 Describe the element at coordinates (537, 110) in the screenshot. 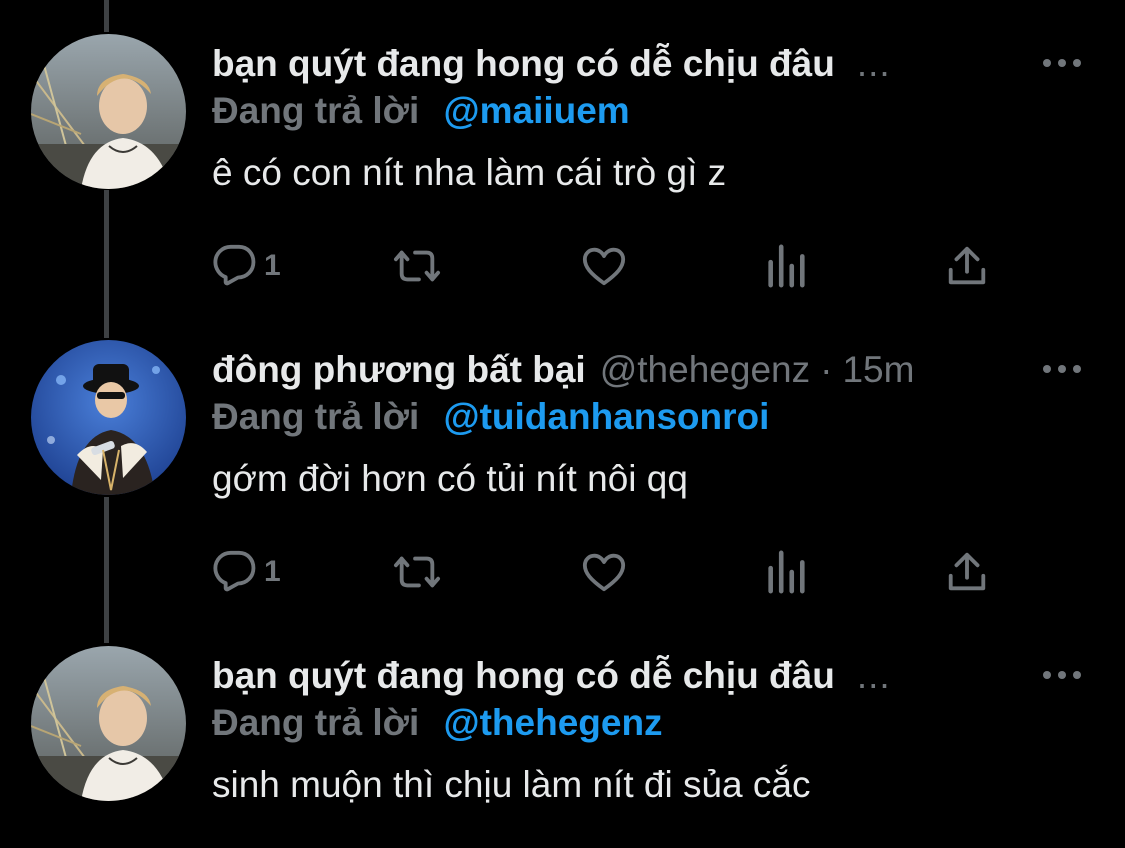

I see `replying-to-handle-link: @maiiuem` at that location.